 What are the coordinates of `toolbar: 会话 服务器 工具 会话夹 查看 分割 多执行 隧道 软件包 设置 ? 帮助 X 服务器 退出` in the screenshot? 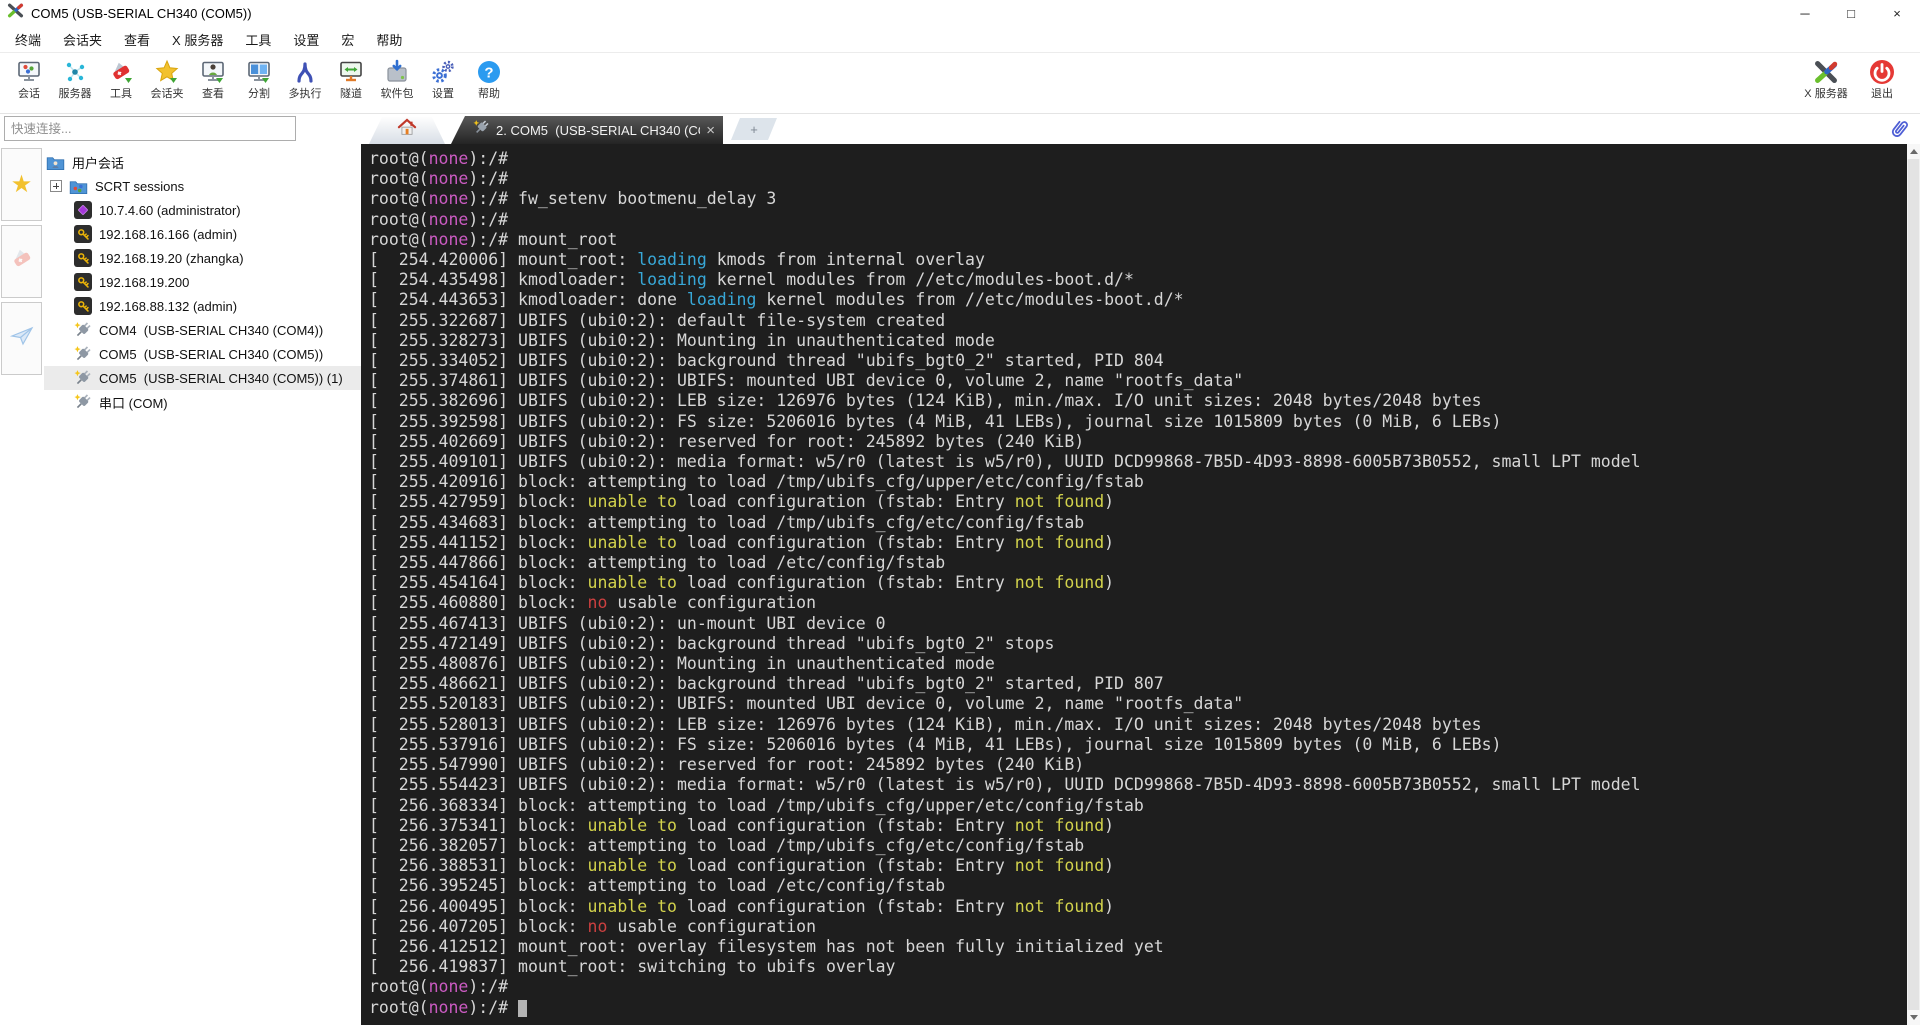 It's located at (960, 83).